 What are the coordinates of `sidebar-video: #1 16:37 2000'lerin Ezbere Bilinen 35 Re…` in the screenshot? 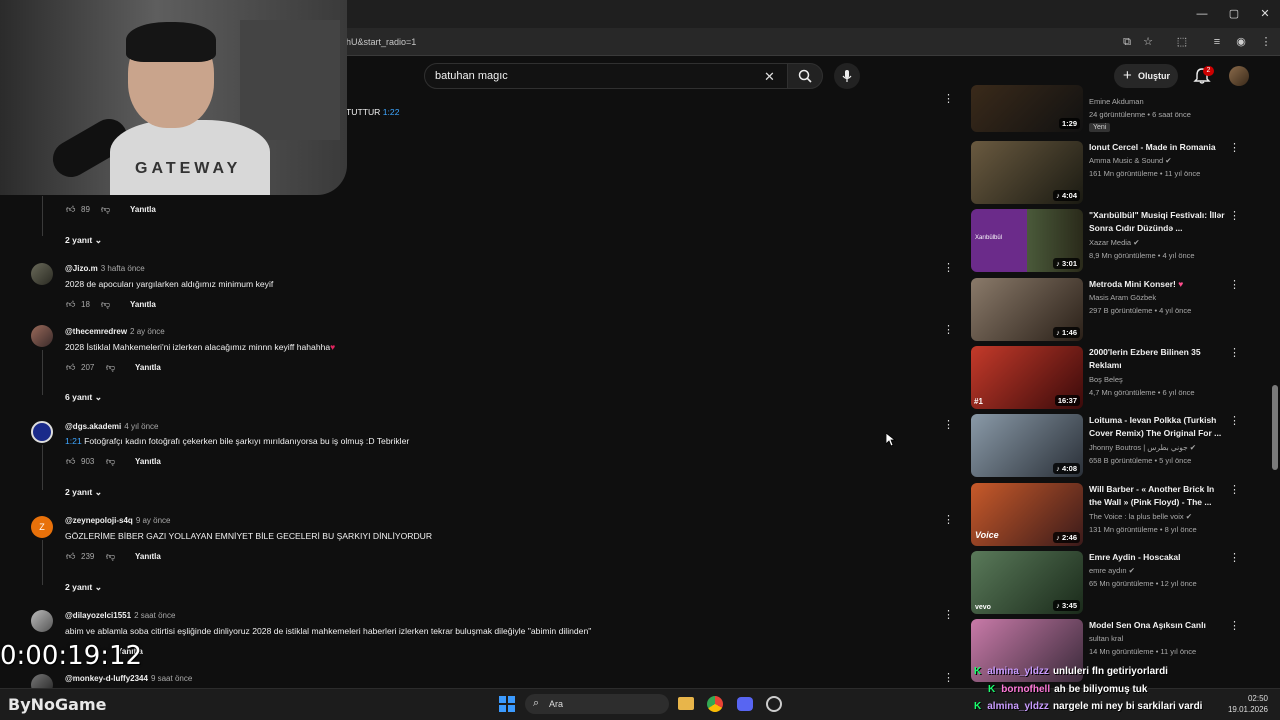 It's located at (1105, 378).